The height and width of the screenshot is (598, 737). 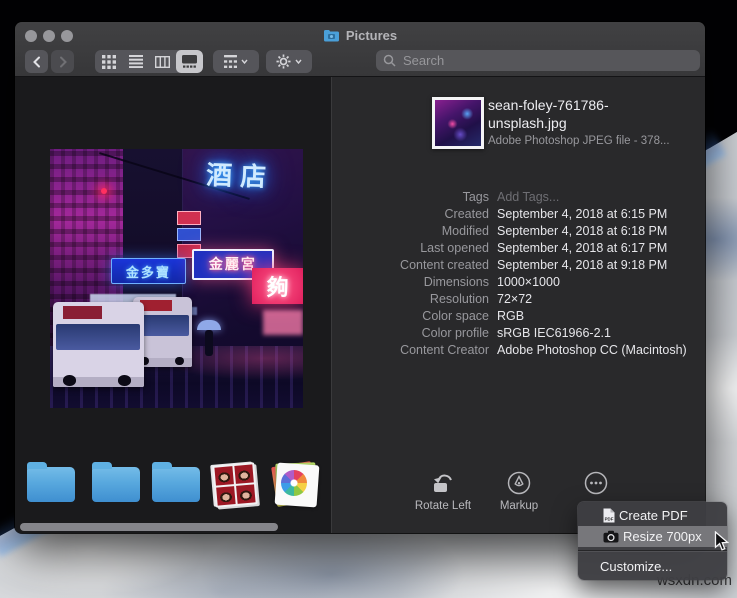 I want to click on rotate-left-icon, so click(x=443, y=483).